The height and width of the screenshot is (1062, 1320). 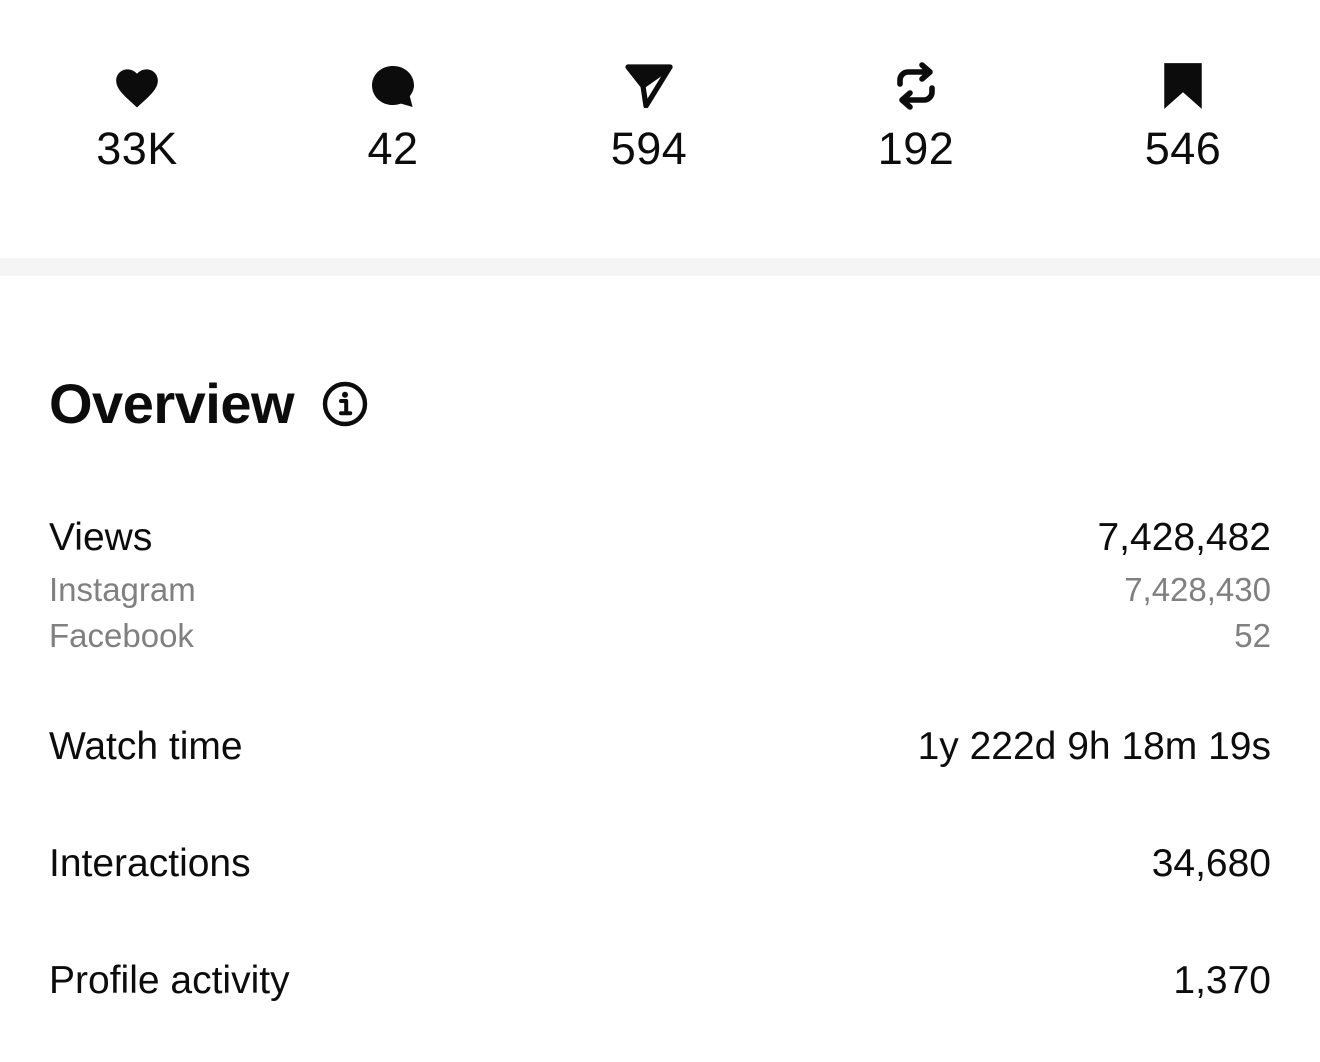 I want to click on comment-icon, so click(x=393, y=86).